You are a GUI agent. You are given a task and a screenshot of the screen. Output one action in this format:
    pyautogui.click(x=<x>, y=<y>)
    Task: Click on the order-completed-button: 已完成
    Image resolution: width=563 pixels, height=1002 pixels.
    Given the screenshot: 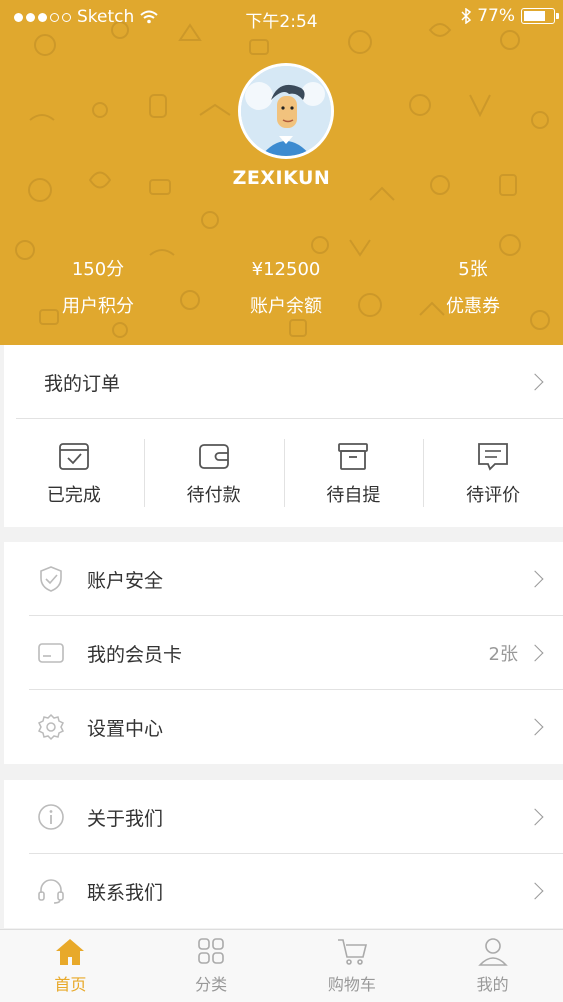 What is the action you would take?
    pyautogui.click(x=74, y=473)
    